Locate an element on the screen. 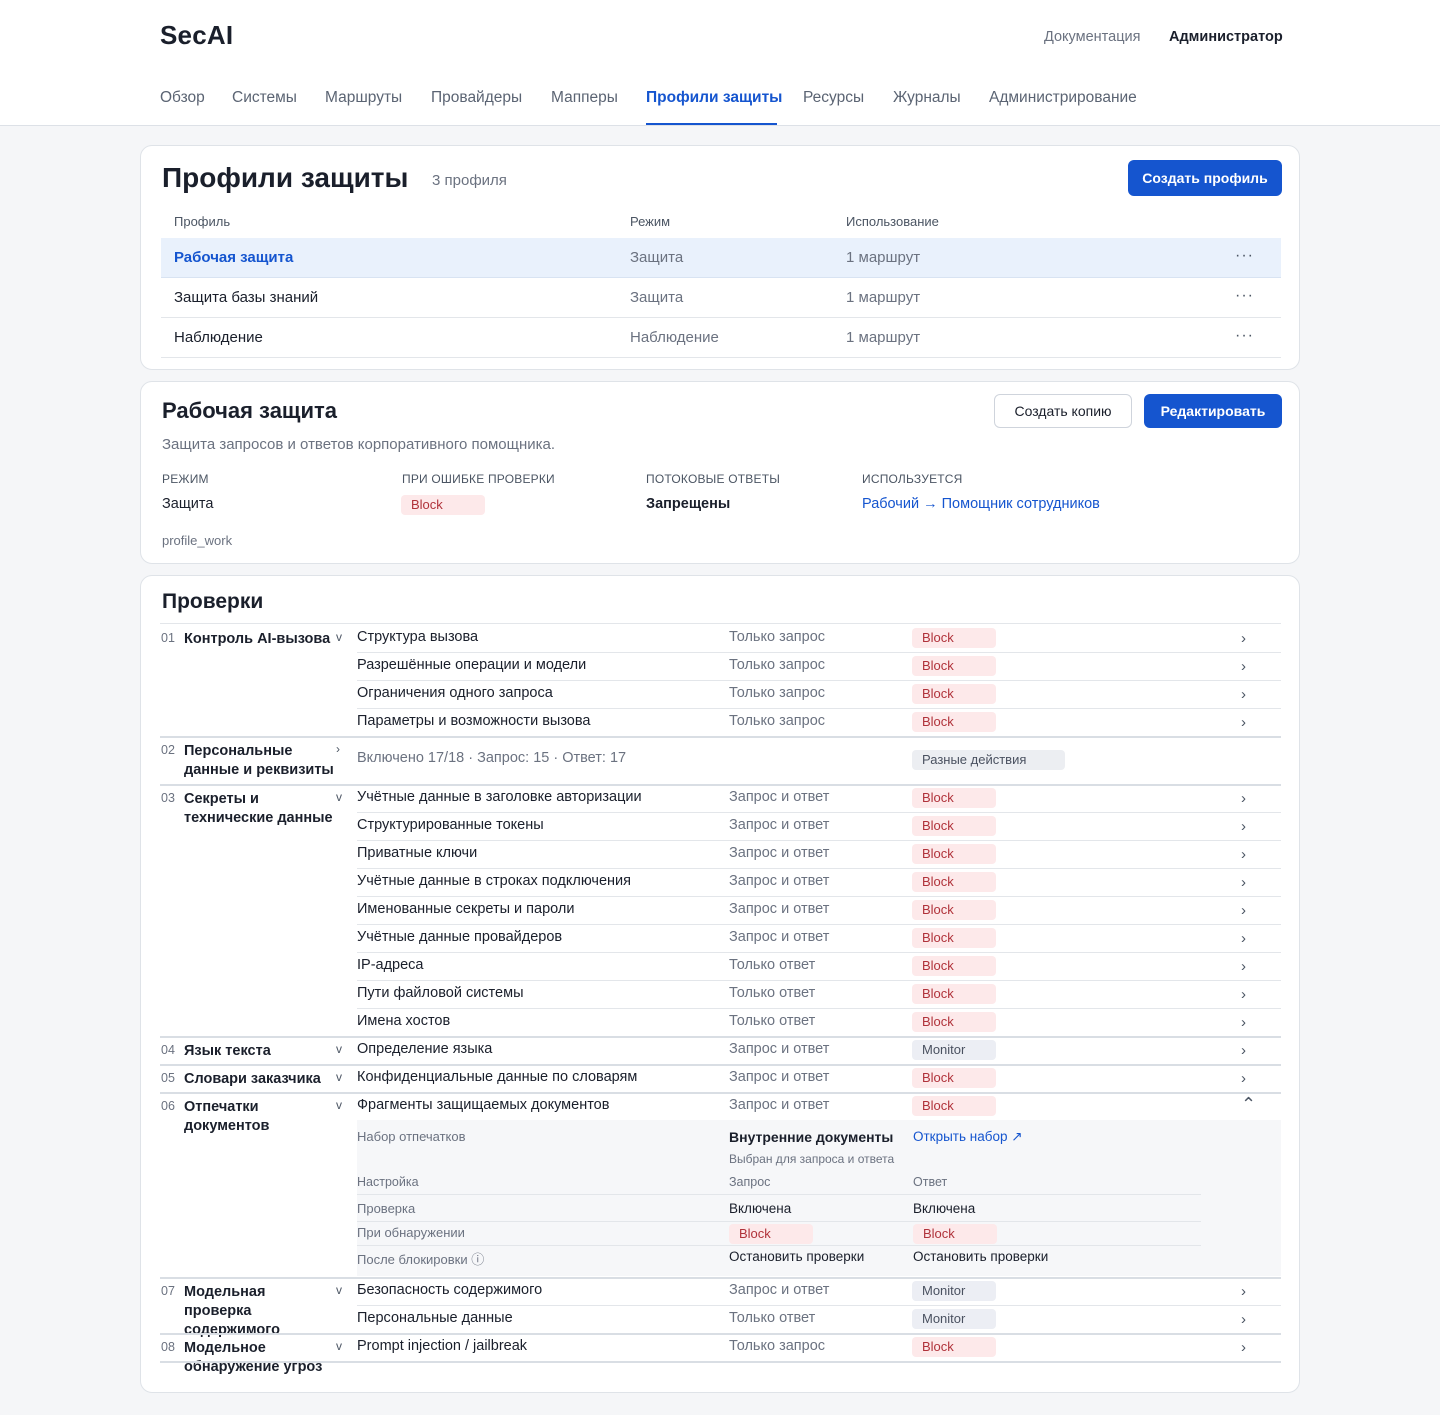 The image size is (1440, 1415). check-name: Структурированные токены is located at coordinates (450, 825).